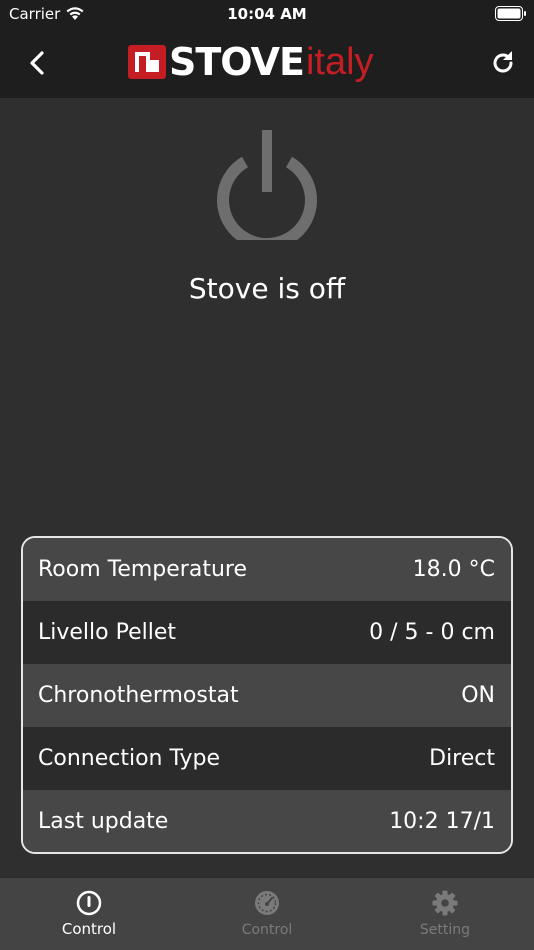  I want to click on info-label: Connection Type, so click(129, 758).